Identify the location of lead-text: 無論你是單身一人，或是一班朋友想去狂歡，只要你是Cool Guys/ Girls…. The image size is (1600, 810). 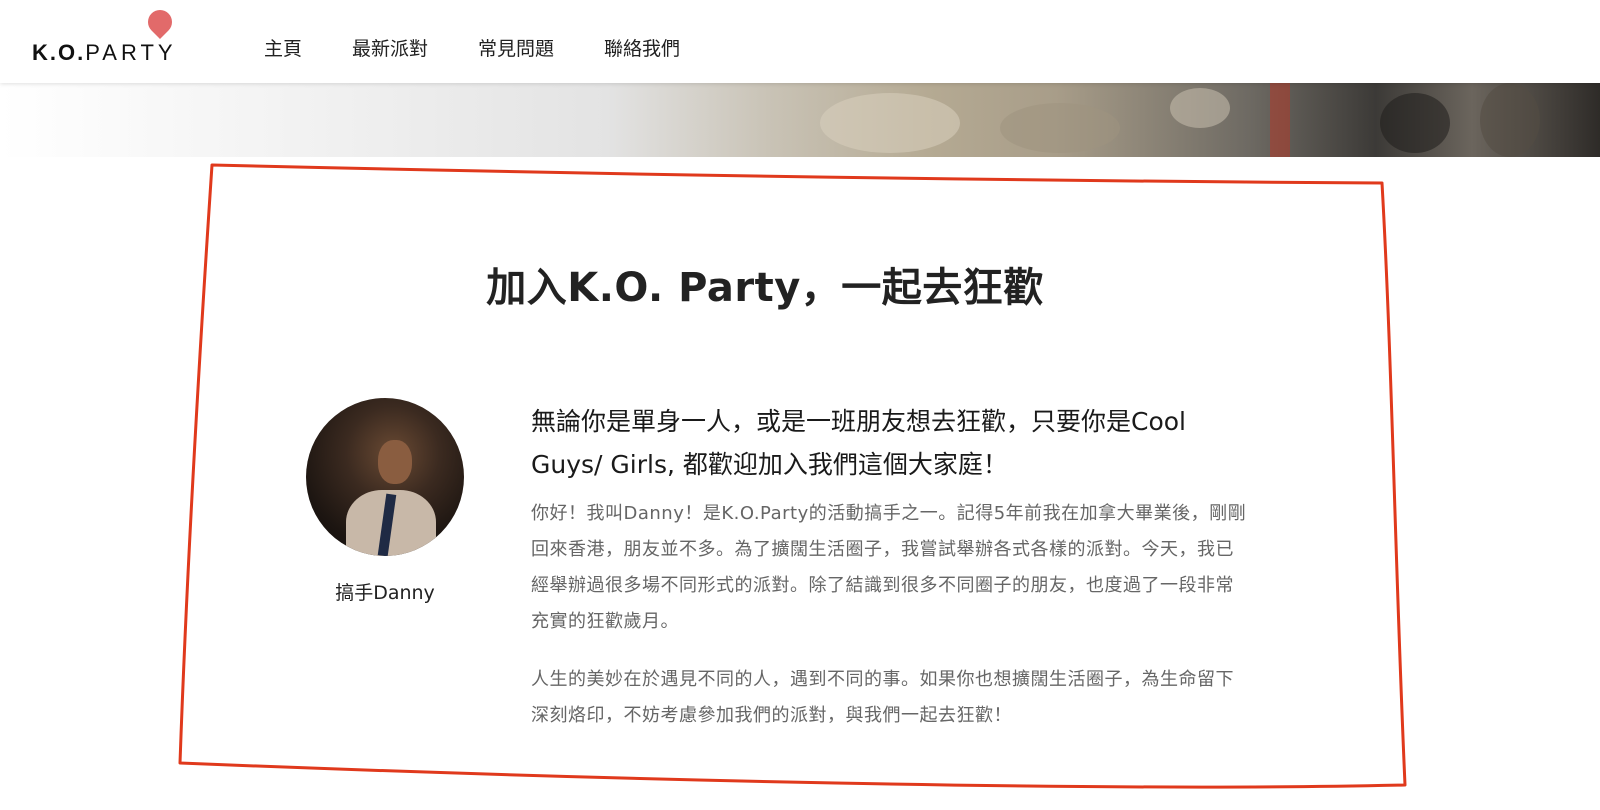
(858, 443).